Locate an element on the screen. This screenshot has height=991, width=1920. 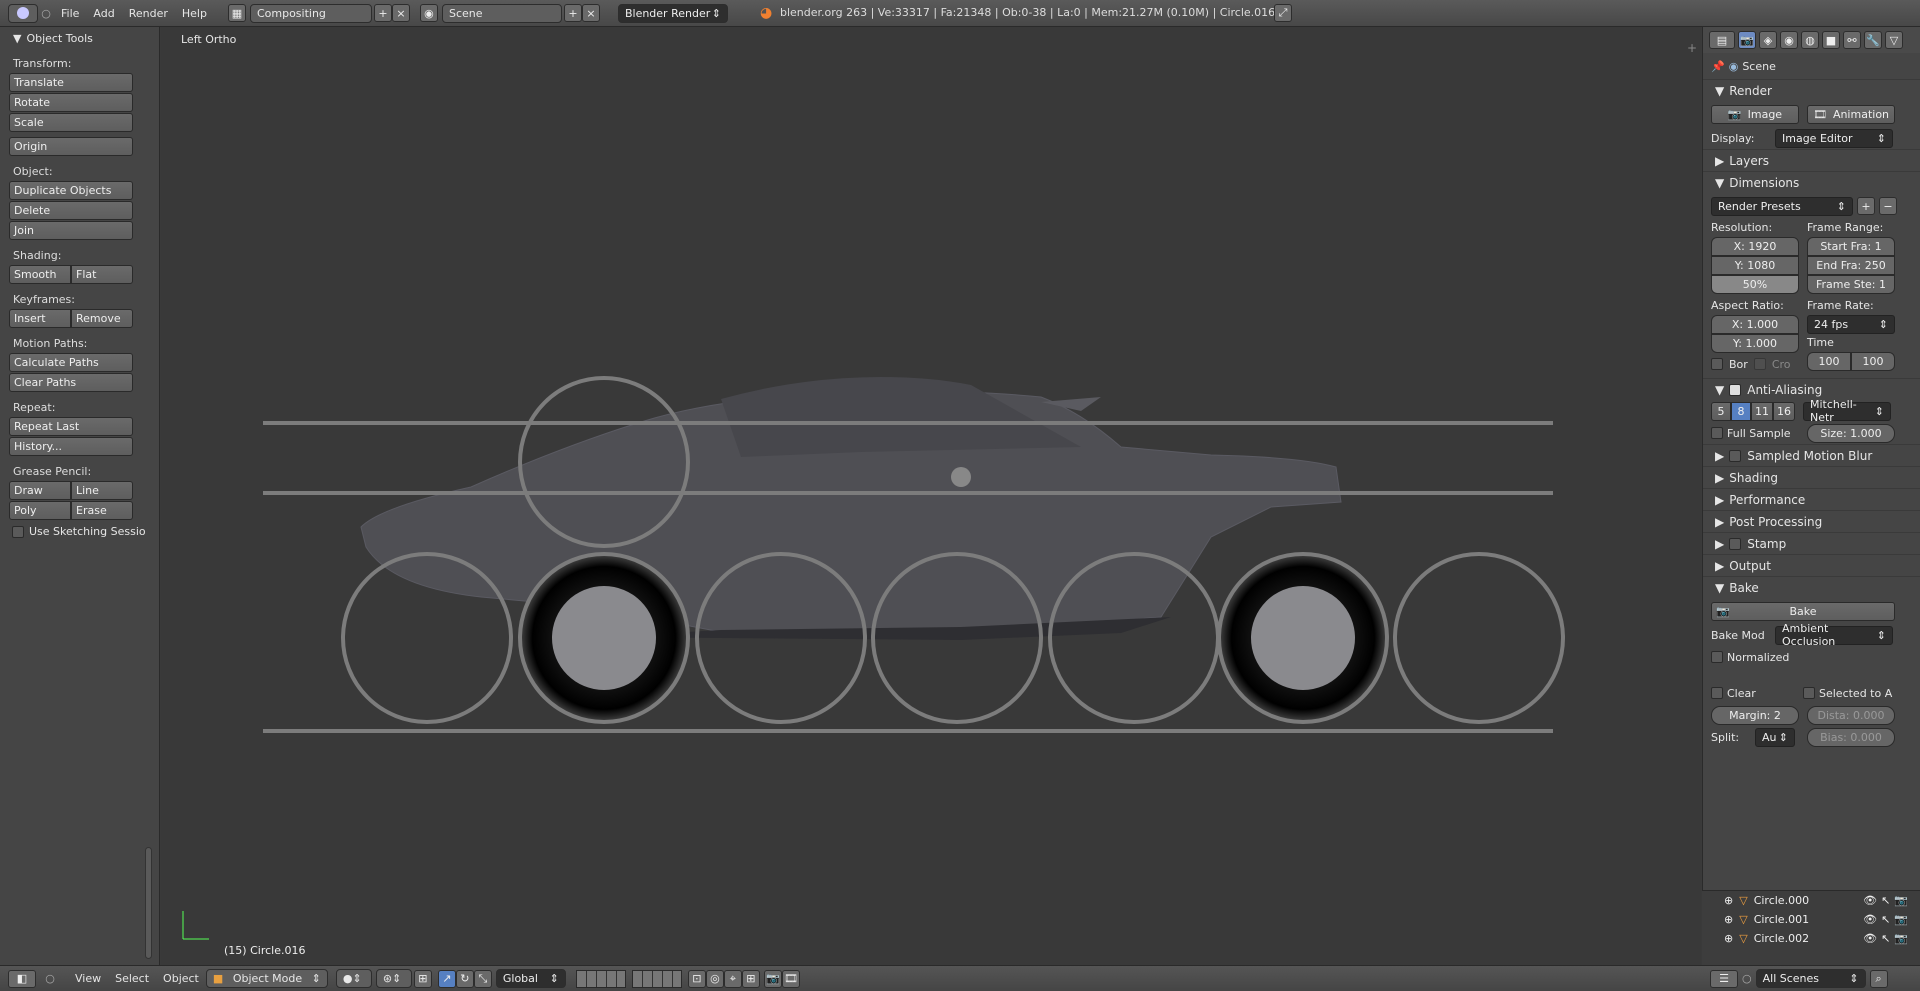
proportional-edit-icon: ◎ is located at coordinates (714, 978).